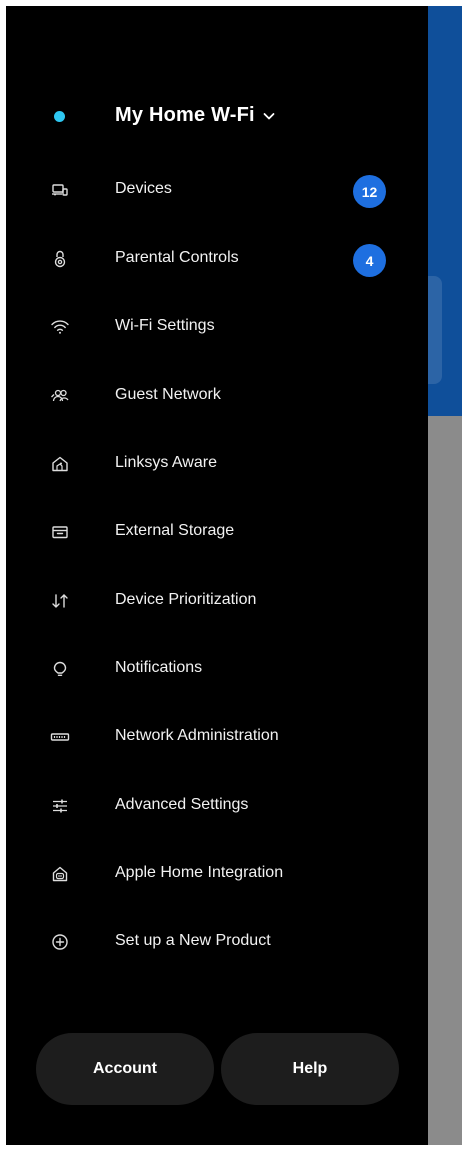  What do you see at coordinates (217, 327) in the screenshot?
I see `menu-item-wifi-settings: Wi-Fi Settings` at bounding box center [217, 327].